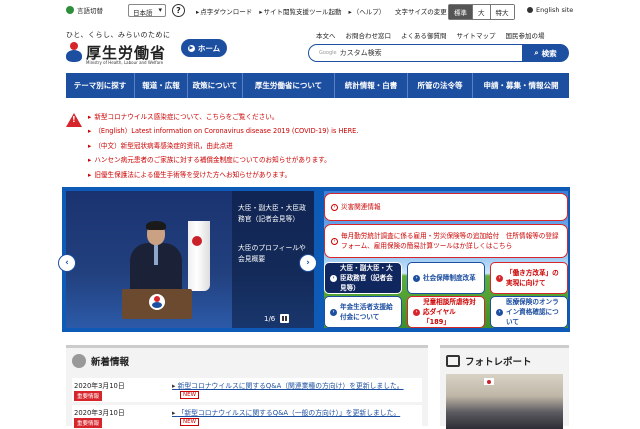  I want to click on font-size-buttons: 標準 大 特大, so click(481, 12).